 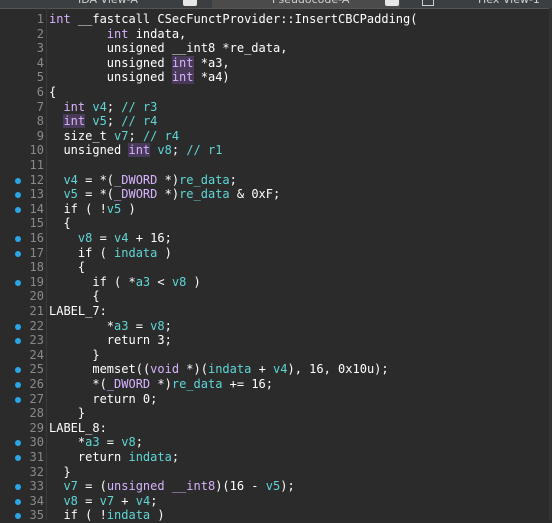 What do you see at coordinates (509, 4) in the screenshot?
I see `tab-hex-view: Hex View-1` at bounding box center [509, 4].